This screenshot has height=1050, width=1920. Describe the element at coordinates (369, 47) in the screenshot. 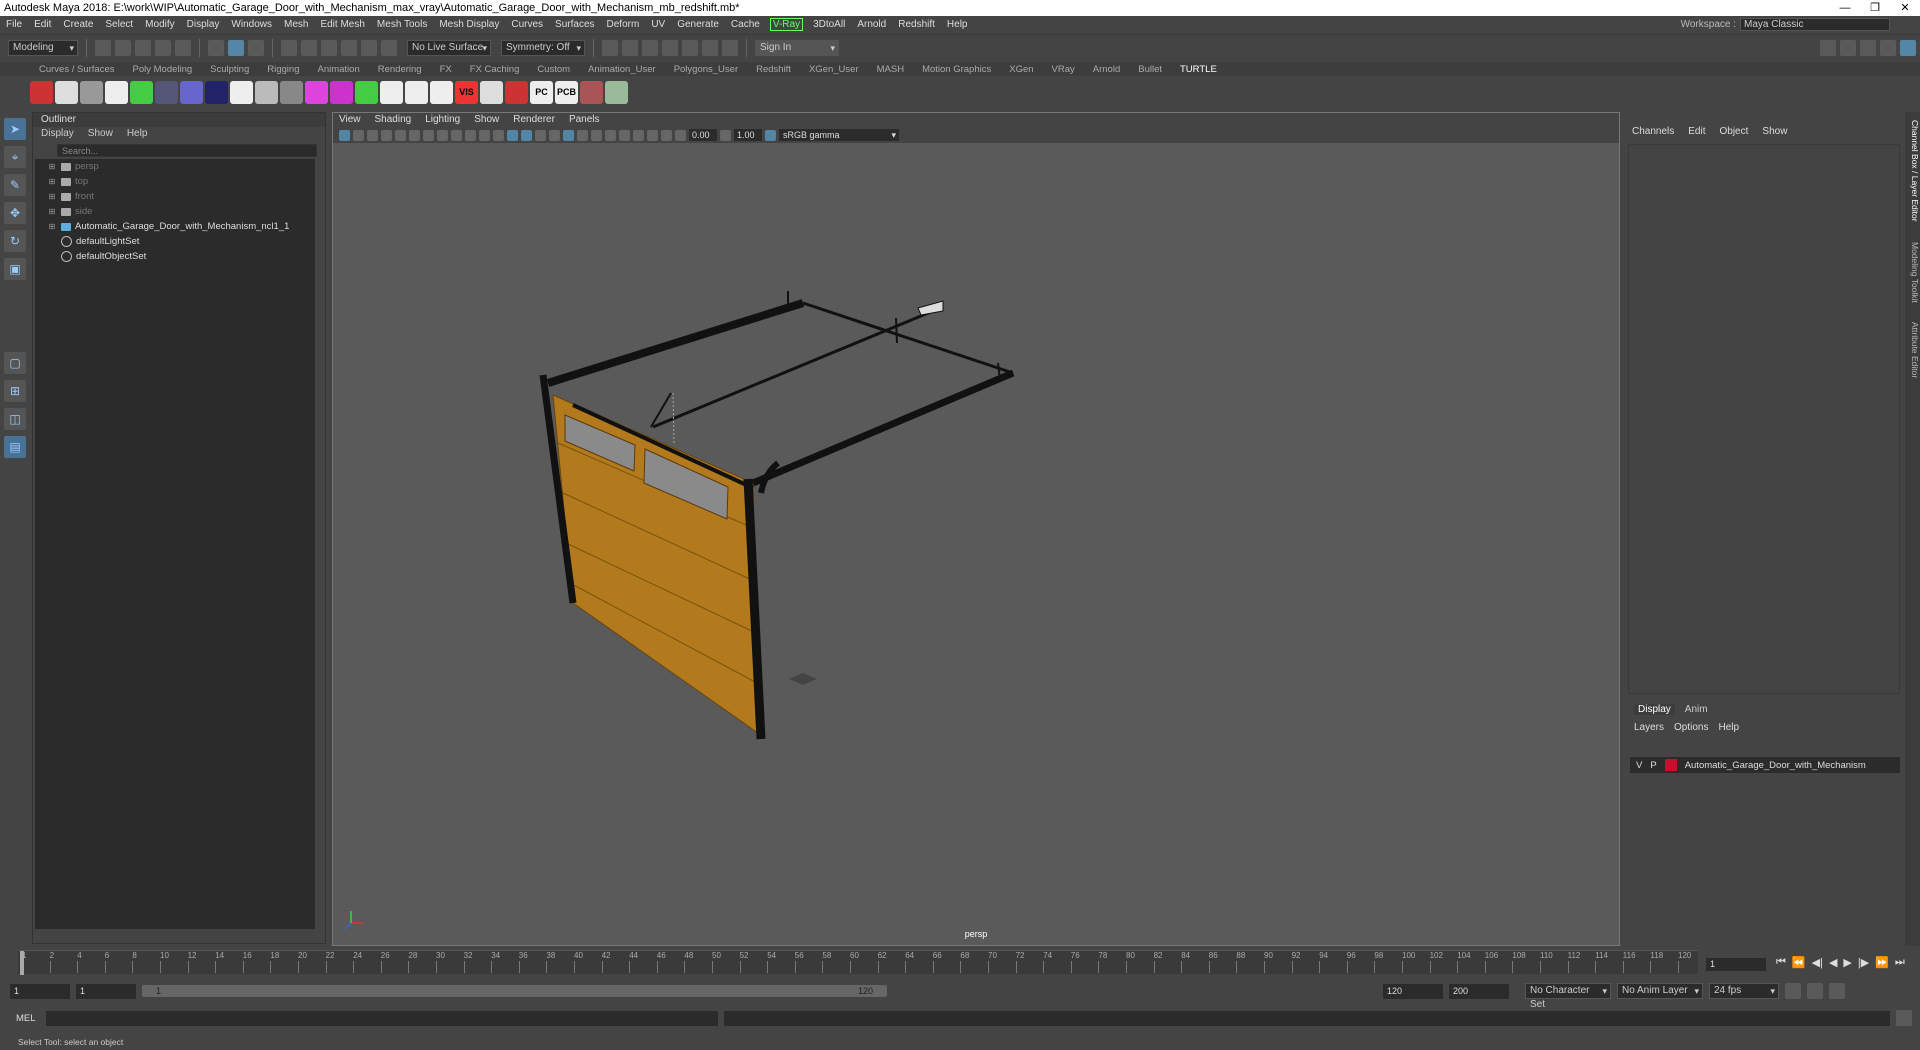

I see `snap-surface-icon` at that location.